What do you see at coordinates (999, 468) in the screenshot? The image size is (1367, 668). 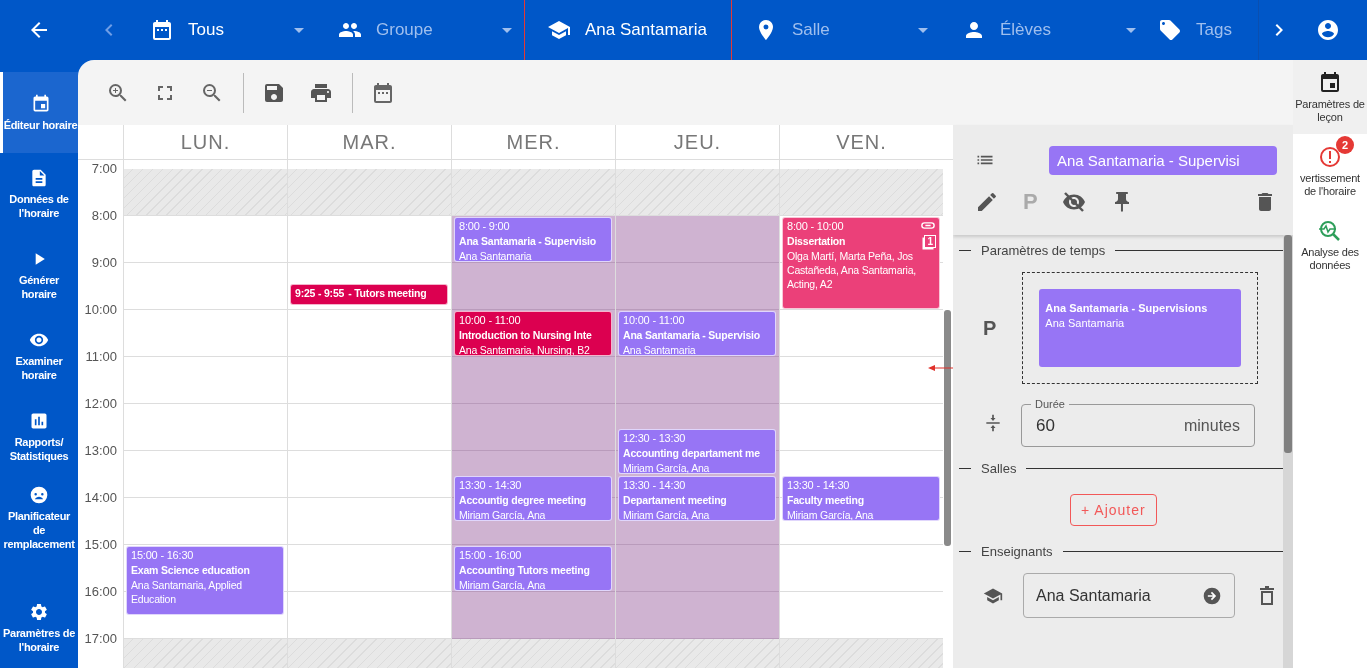 I see `section-title: Salles` at bounding box center [999, 468].